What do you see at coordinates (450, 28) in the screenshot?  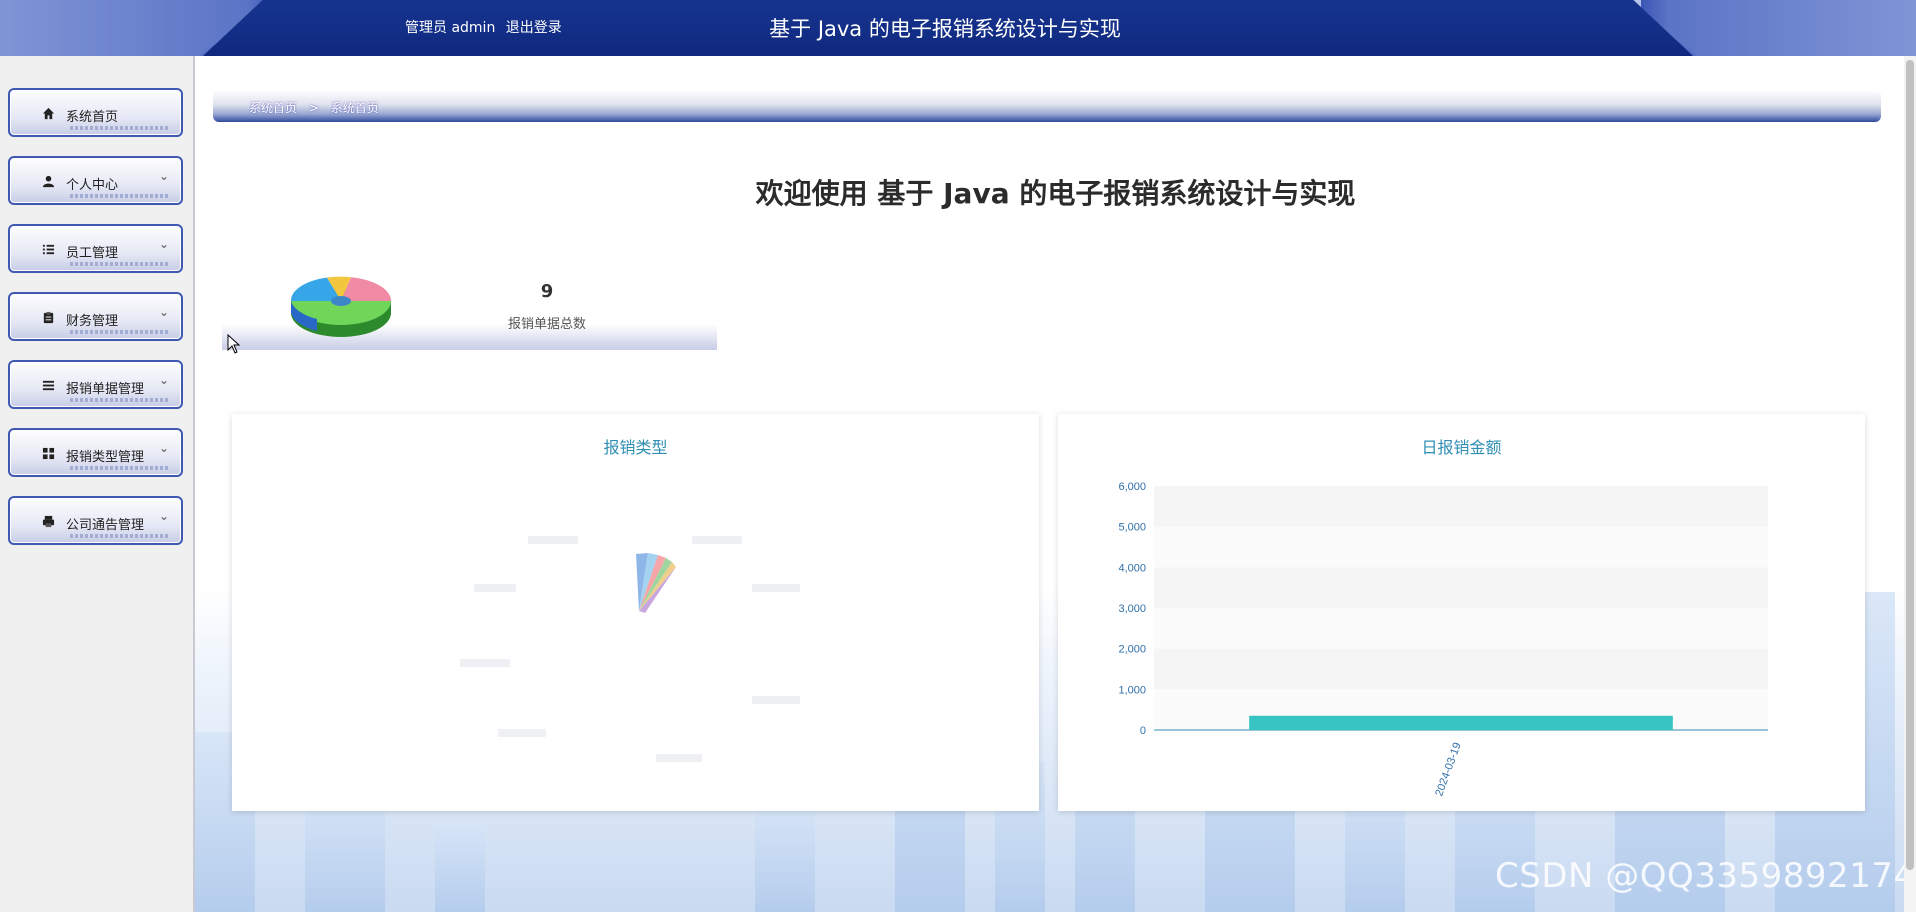 I see `current-user-label: 管理员 admin` at bounding box center [450, 28].